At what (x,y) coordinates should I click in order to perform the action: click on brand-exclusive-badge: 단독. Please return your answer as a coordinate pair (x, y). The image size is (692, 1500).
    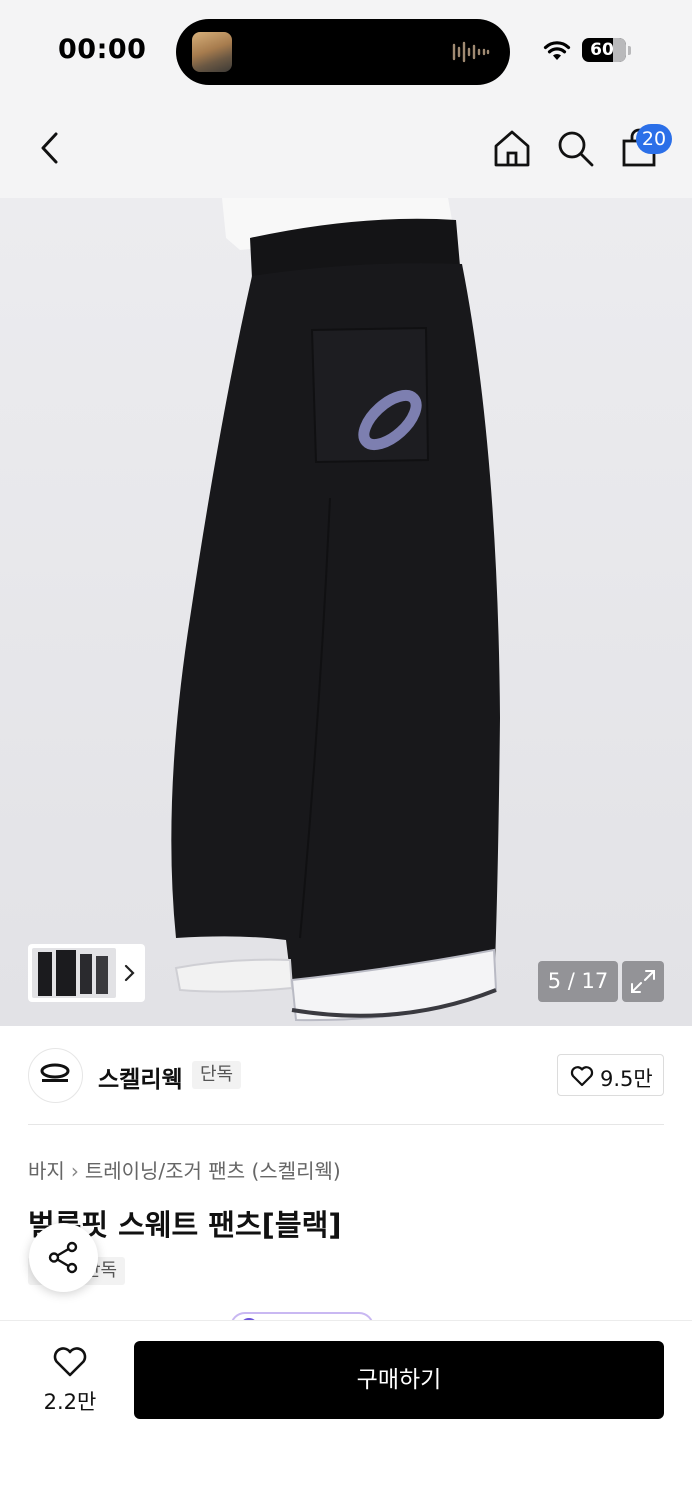
    Looking at the image, I should click on (217, 1075).